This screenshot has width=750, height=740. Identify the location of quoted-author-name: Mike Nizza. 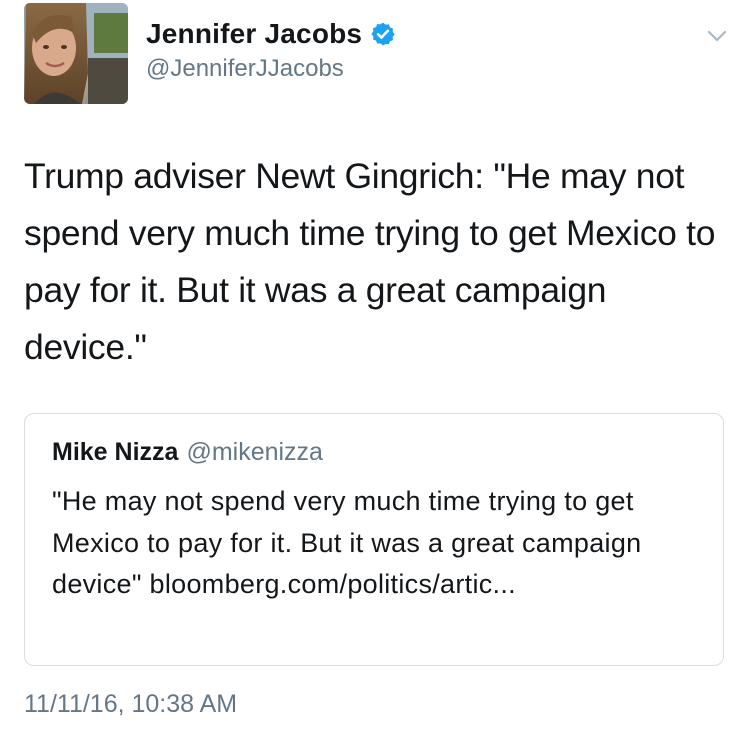
(115, 452).